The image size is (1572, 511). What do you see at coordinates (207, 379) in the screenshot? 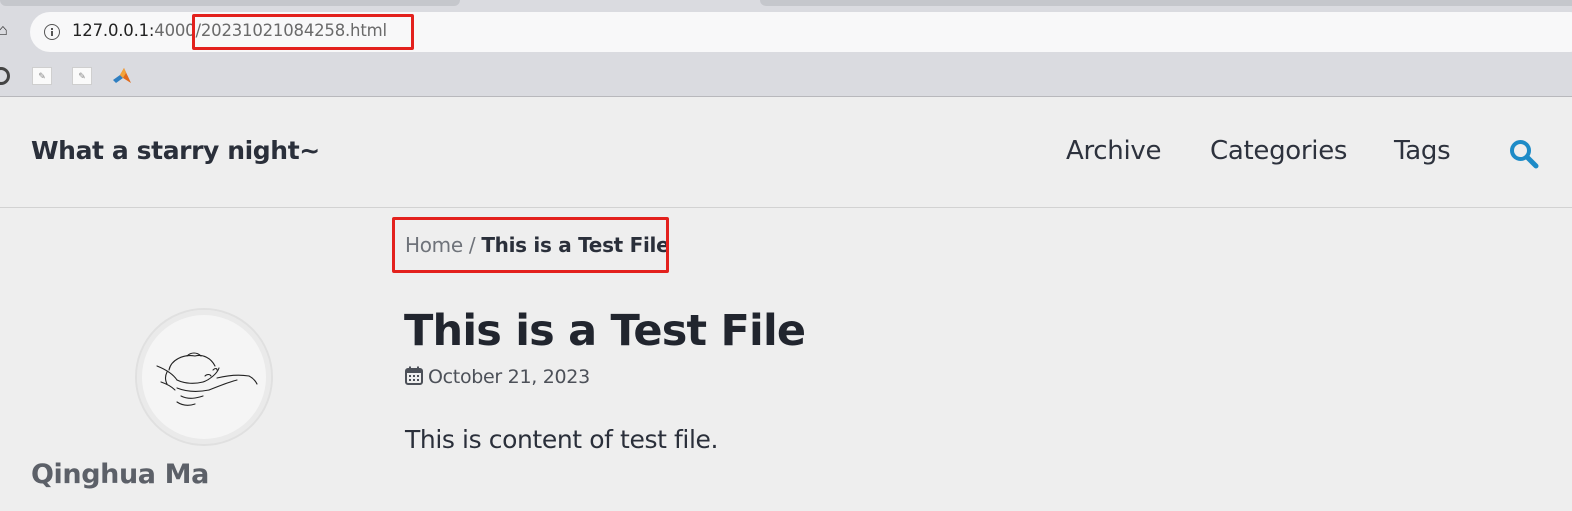
I see `avatar-sketch` at bounding box center [207, 379].